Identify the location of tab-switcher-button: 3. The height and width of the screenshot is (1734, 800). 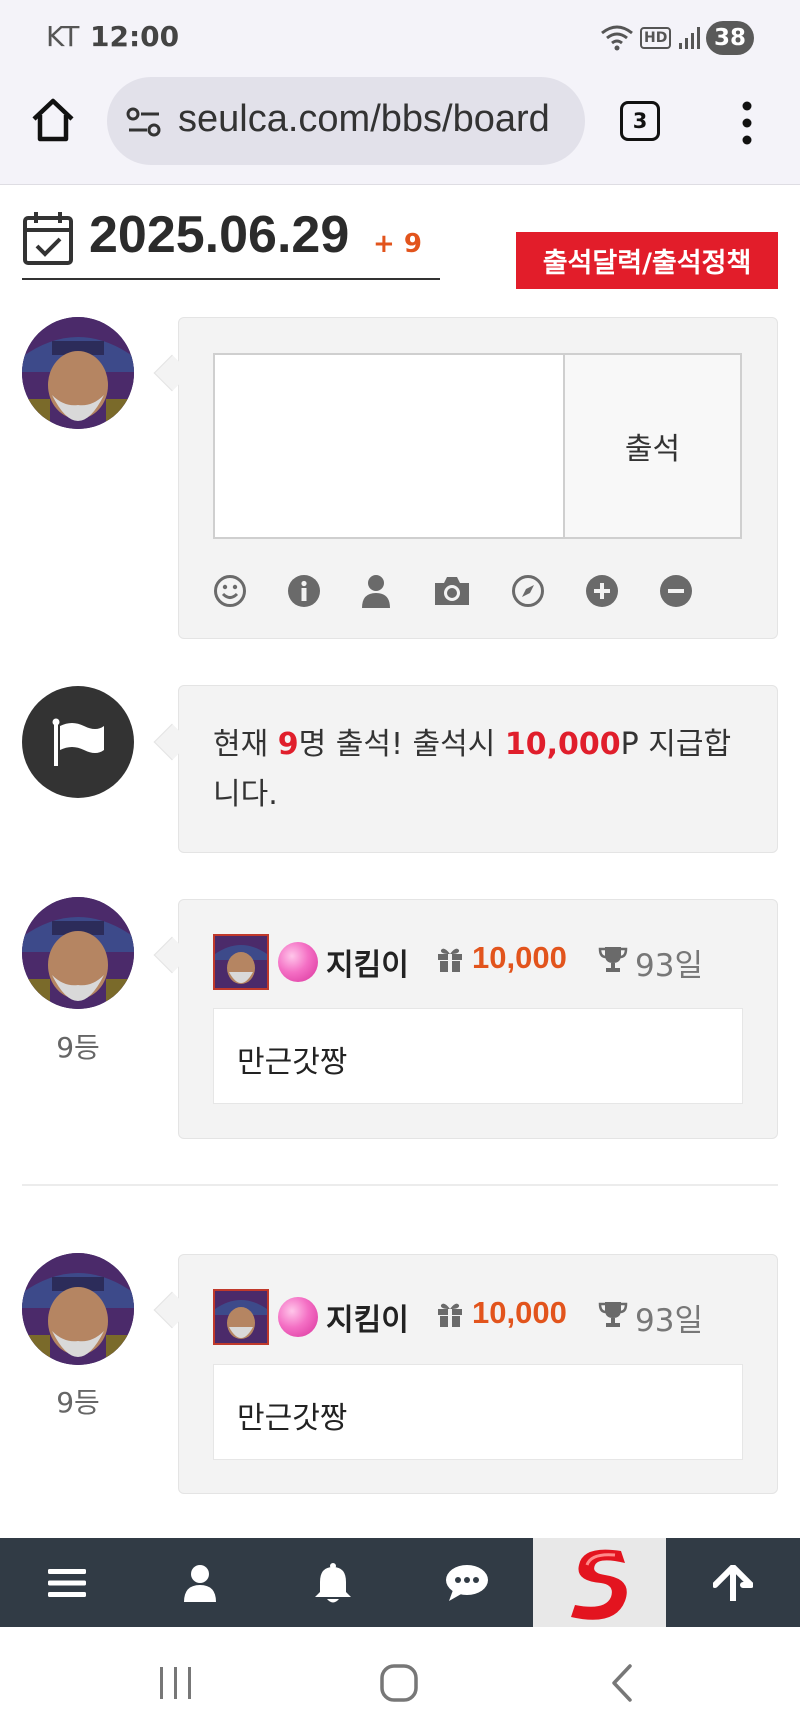
(640, 121).